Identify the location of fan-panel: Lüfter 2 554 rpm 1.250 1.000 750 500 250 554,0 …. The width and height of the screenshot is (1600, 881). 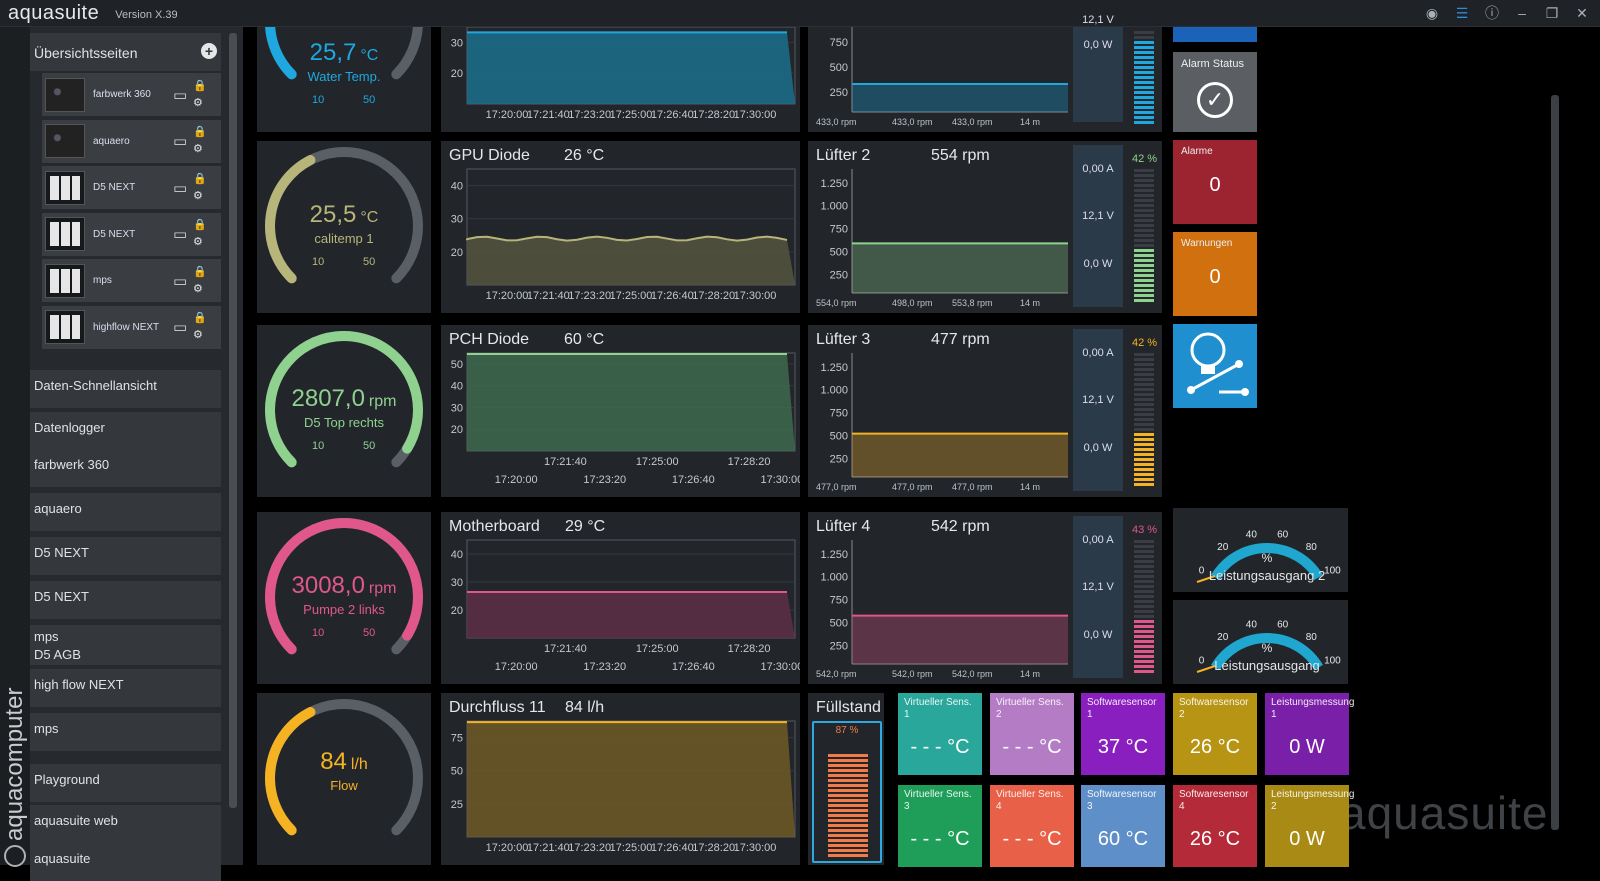
(985, 227).